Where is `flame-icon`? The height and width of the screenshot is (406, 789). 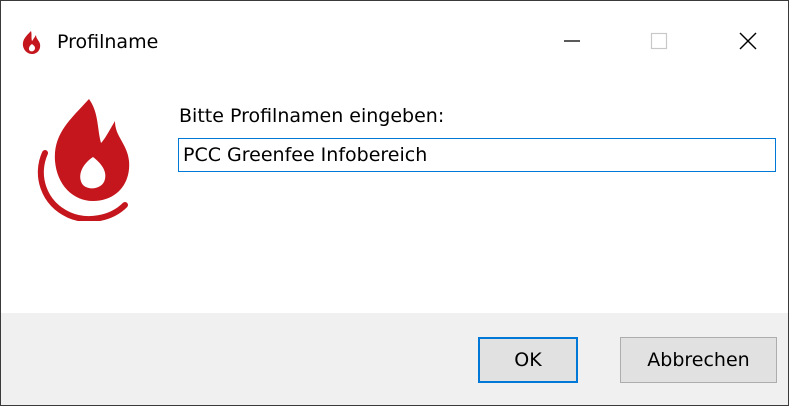
flame-icon is located at coordinates (31, 42).